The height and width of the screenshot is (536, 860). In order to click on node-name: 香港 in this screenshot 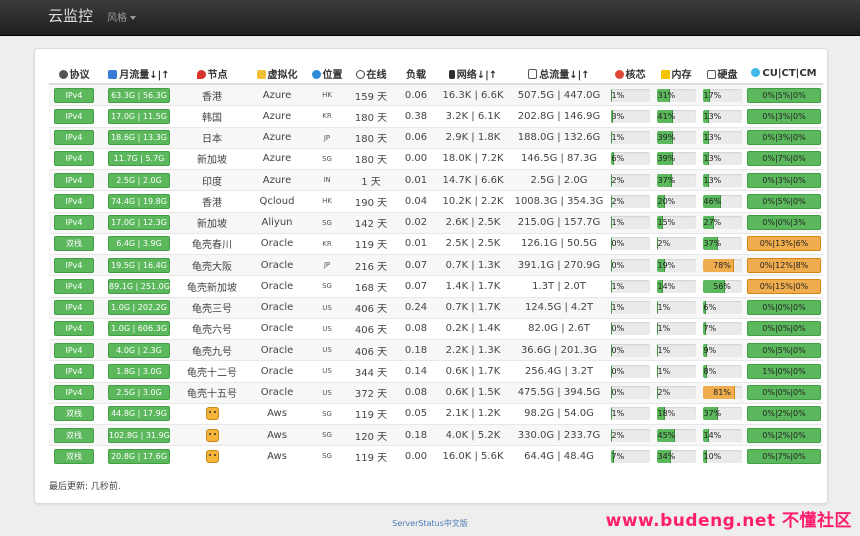, I will do `click(212, 94)`.